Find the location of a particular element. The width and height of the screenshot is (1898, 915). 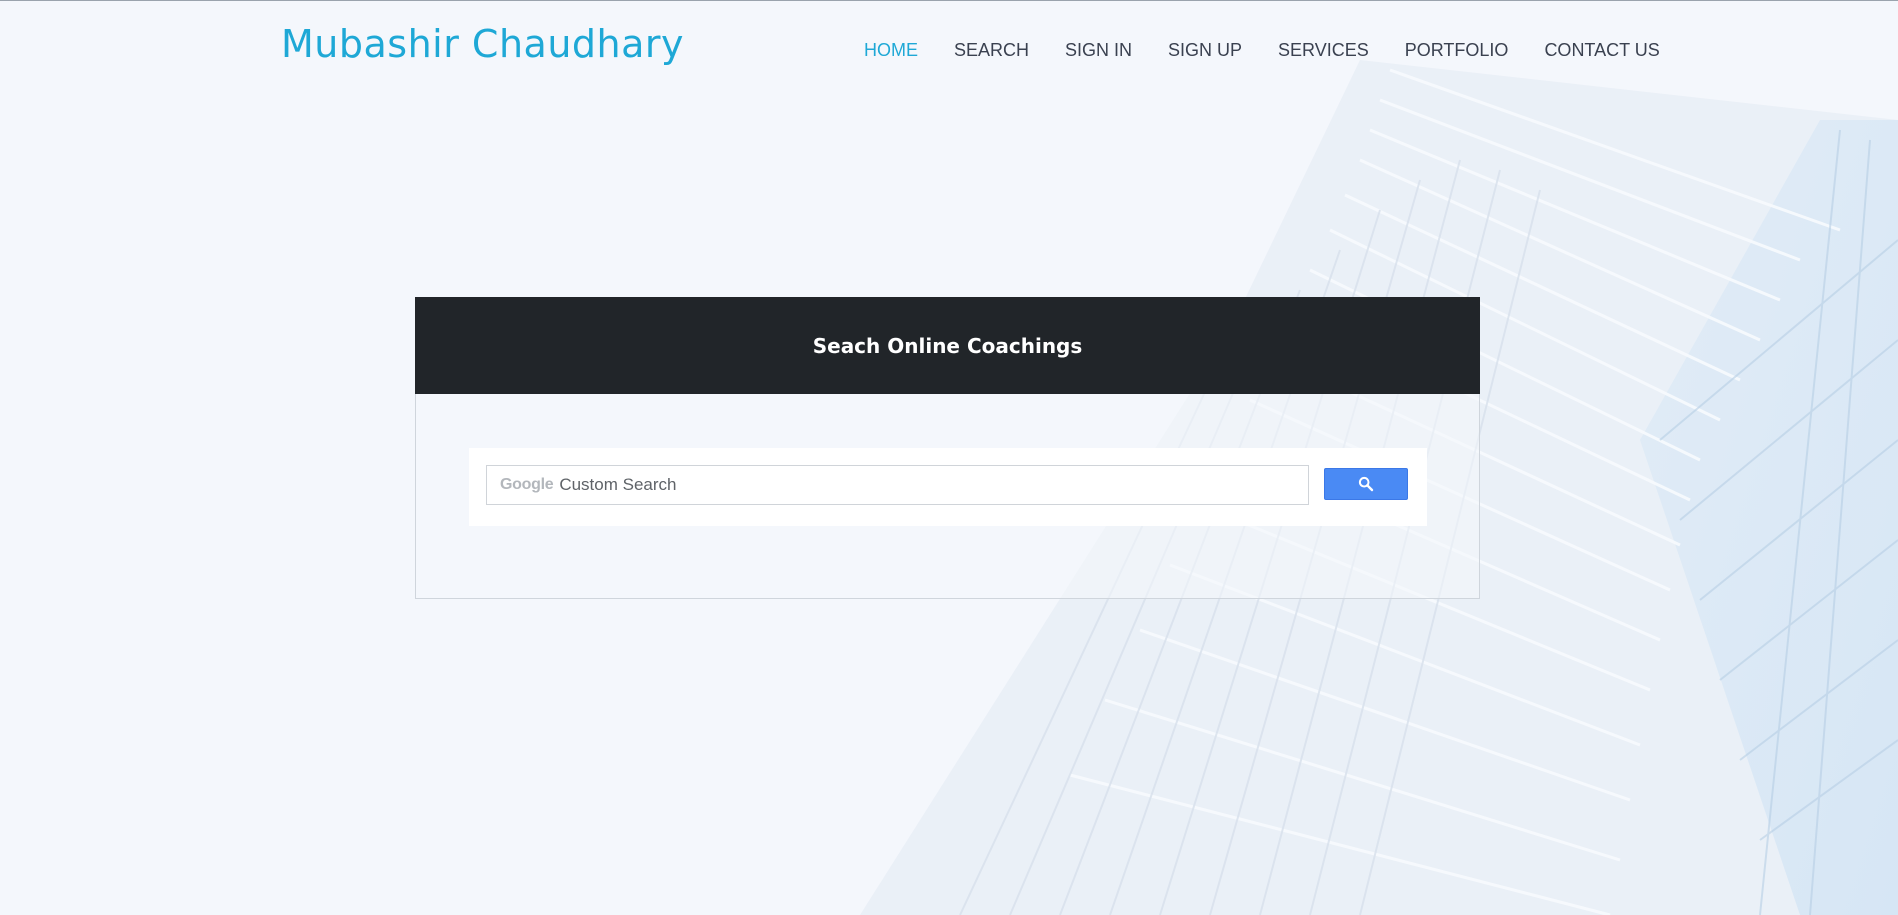

nav-portfolio-link: PORTFOLIO is located at coordinates (1457, 50).